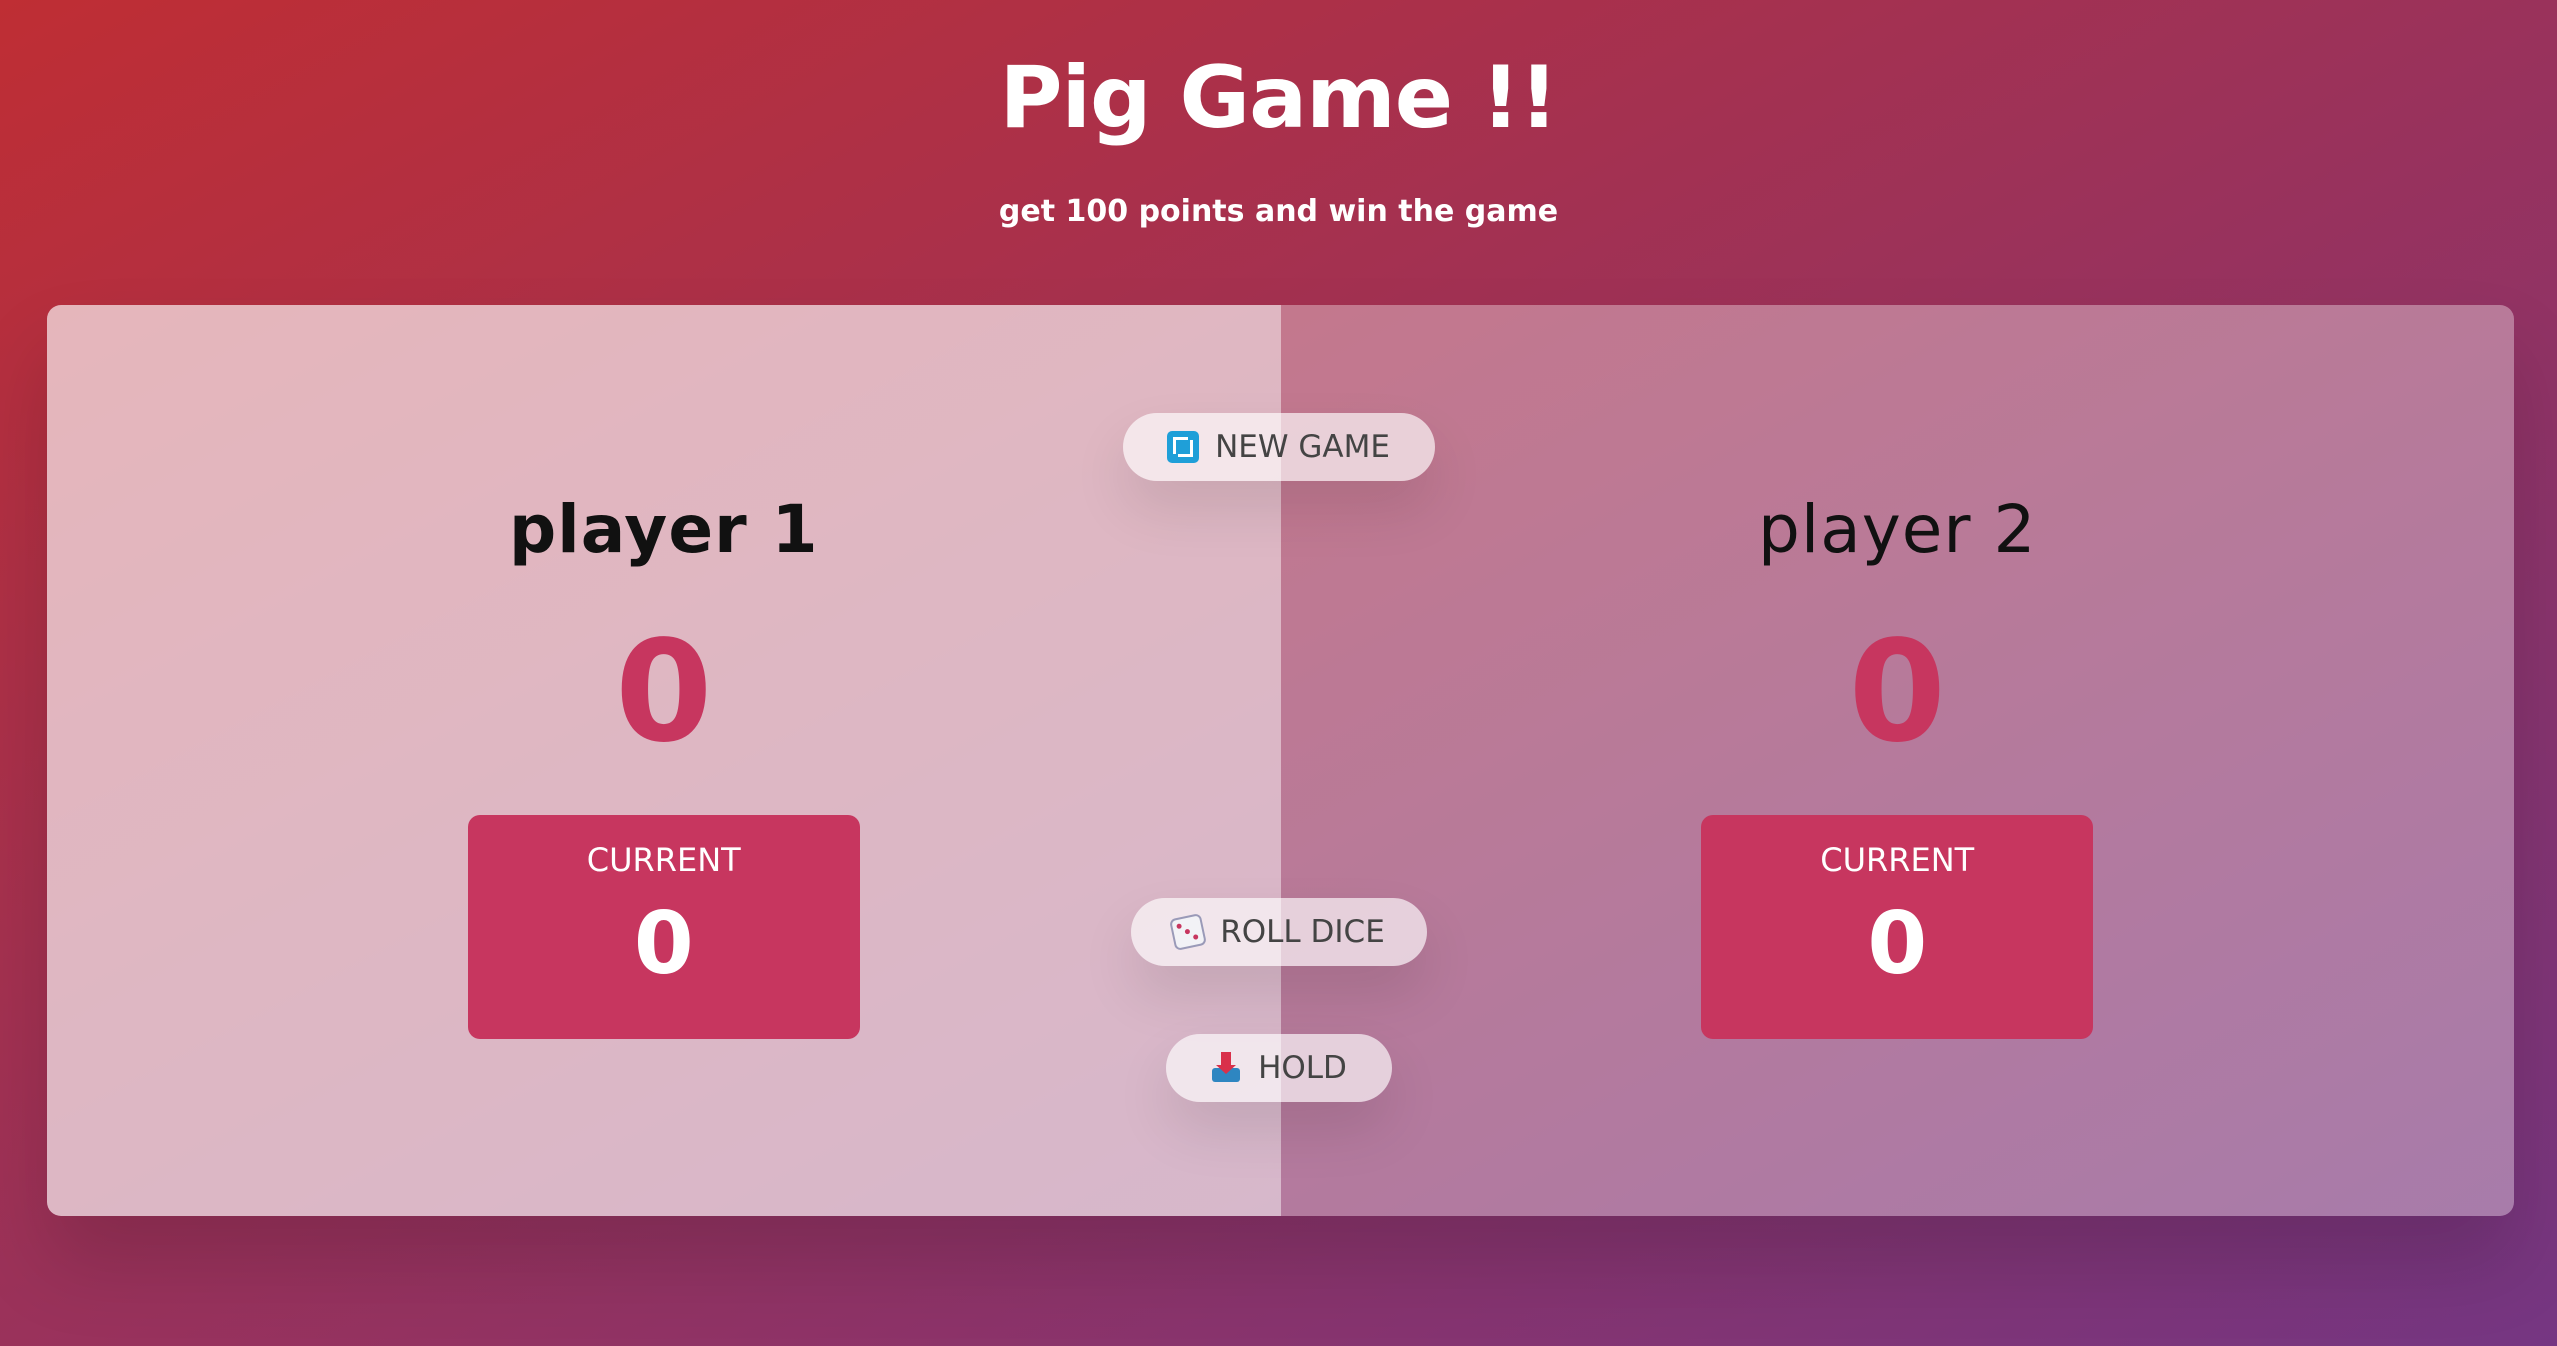 The height and width of the screenshot is (1346, 2557). Describe the element at coordinates (663, 860) in the screenshot. I see `player-1-current-label: CURRENT` at that location.